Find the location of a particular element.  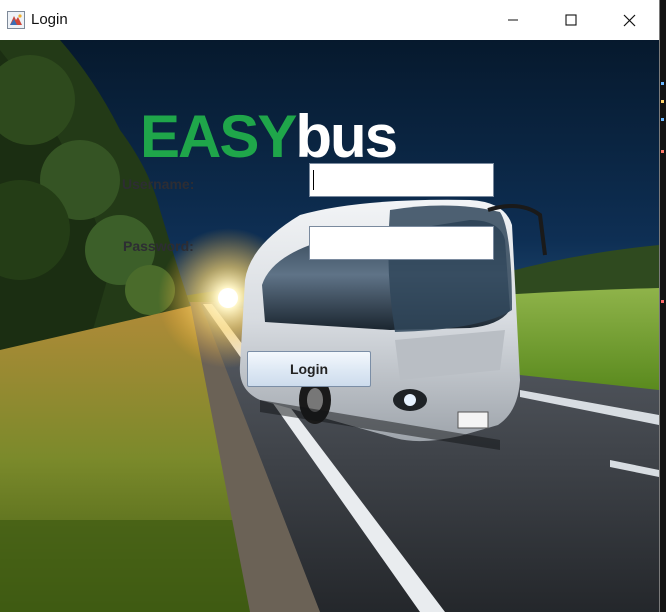

minimize-button is located at coordinates (513, 20).